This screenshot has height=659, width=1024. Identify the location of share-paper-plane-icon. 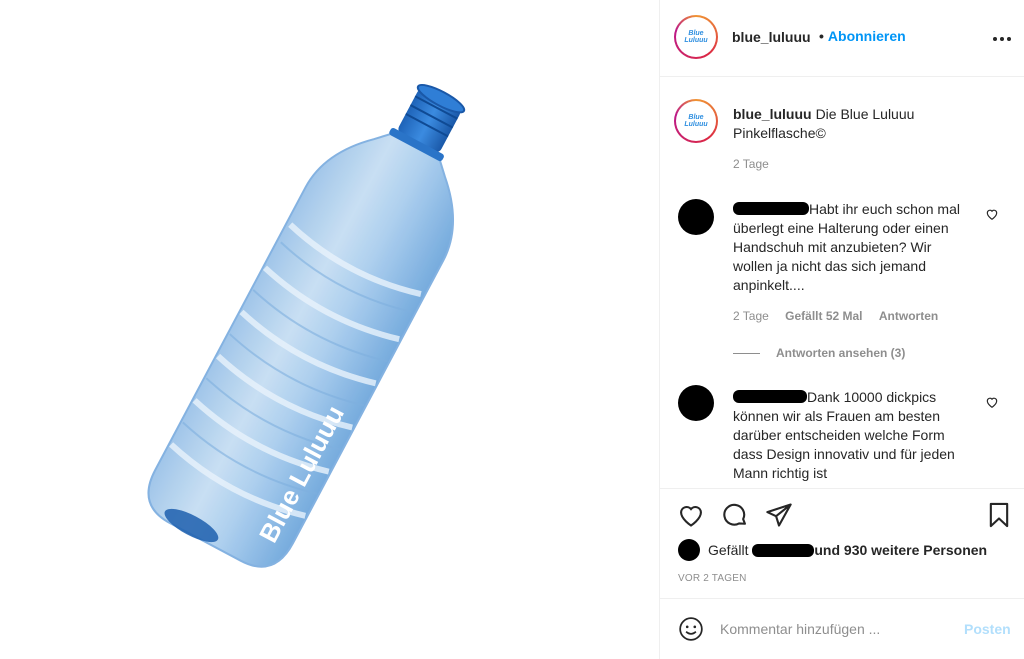
(779, 515).